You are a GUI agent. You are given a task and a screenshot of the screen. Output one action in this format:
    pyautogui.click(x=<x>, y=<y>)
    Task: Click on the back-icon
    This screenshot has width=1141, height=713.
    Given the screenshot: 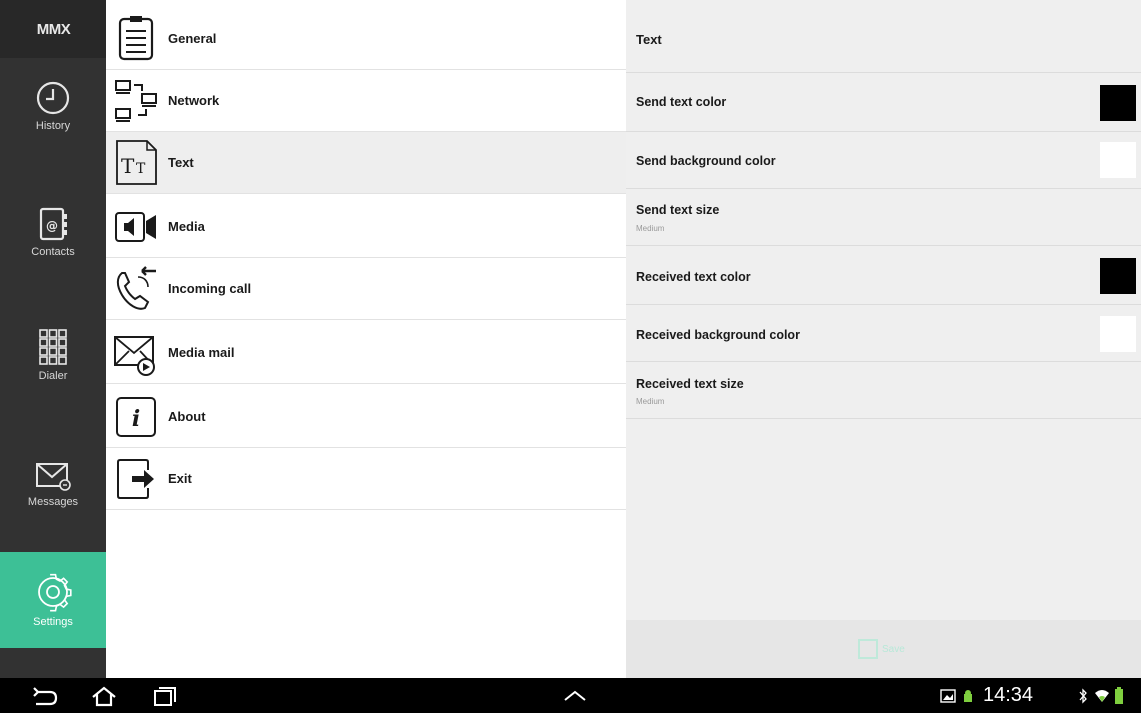 What is the action you would take?
    pyautogui.click(x=45, y=695)
    